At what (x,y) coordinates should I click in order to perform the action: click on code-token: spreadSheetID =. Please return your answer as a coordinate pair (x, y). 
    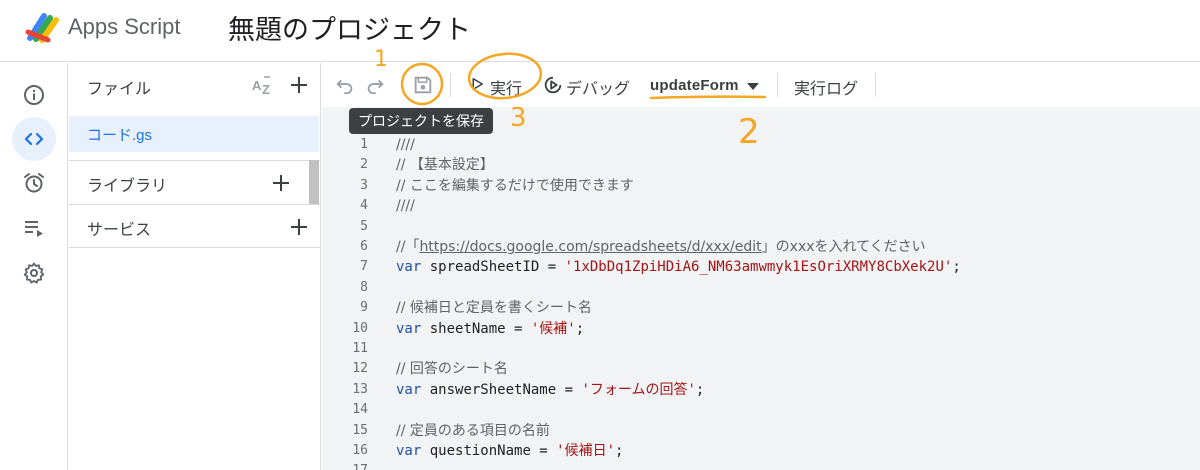
    Looking at the image, I should click on (493, 267).